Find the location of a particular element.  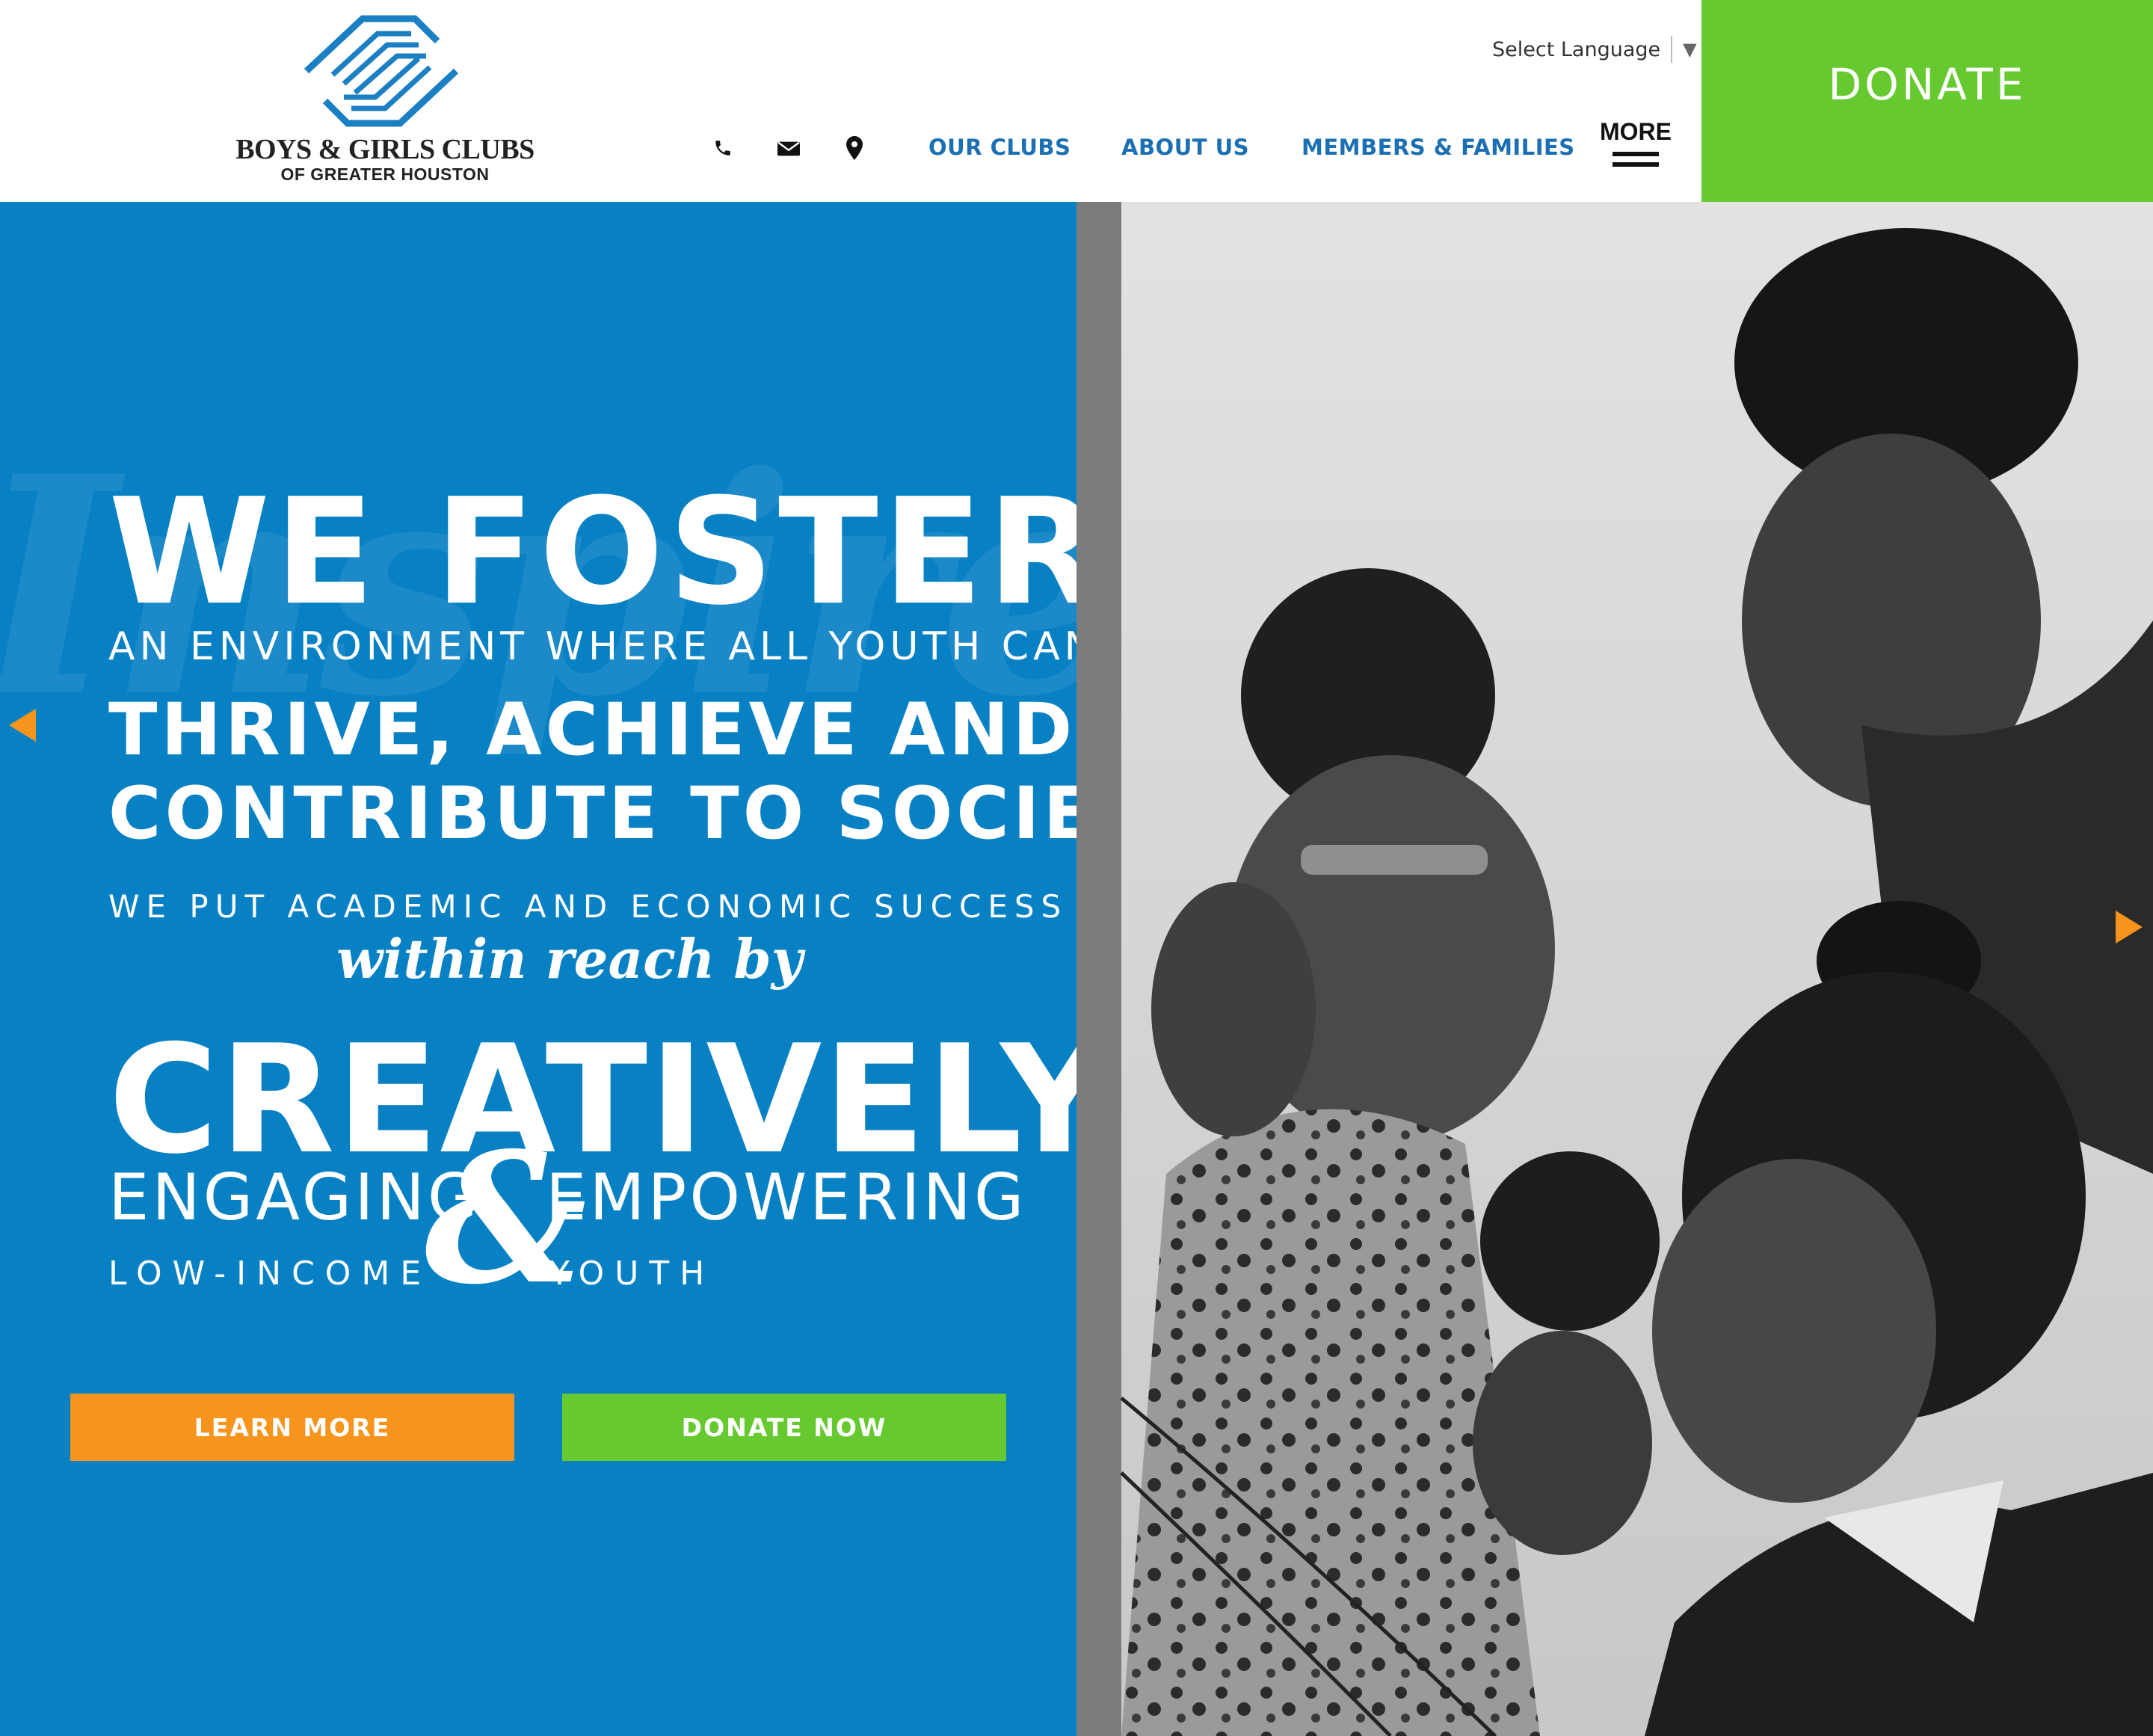

hero-line-within-reach: within reach by is located at coordinates (569, 959).